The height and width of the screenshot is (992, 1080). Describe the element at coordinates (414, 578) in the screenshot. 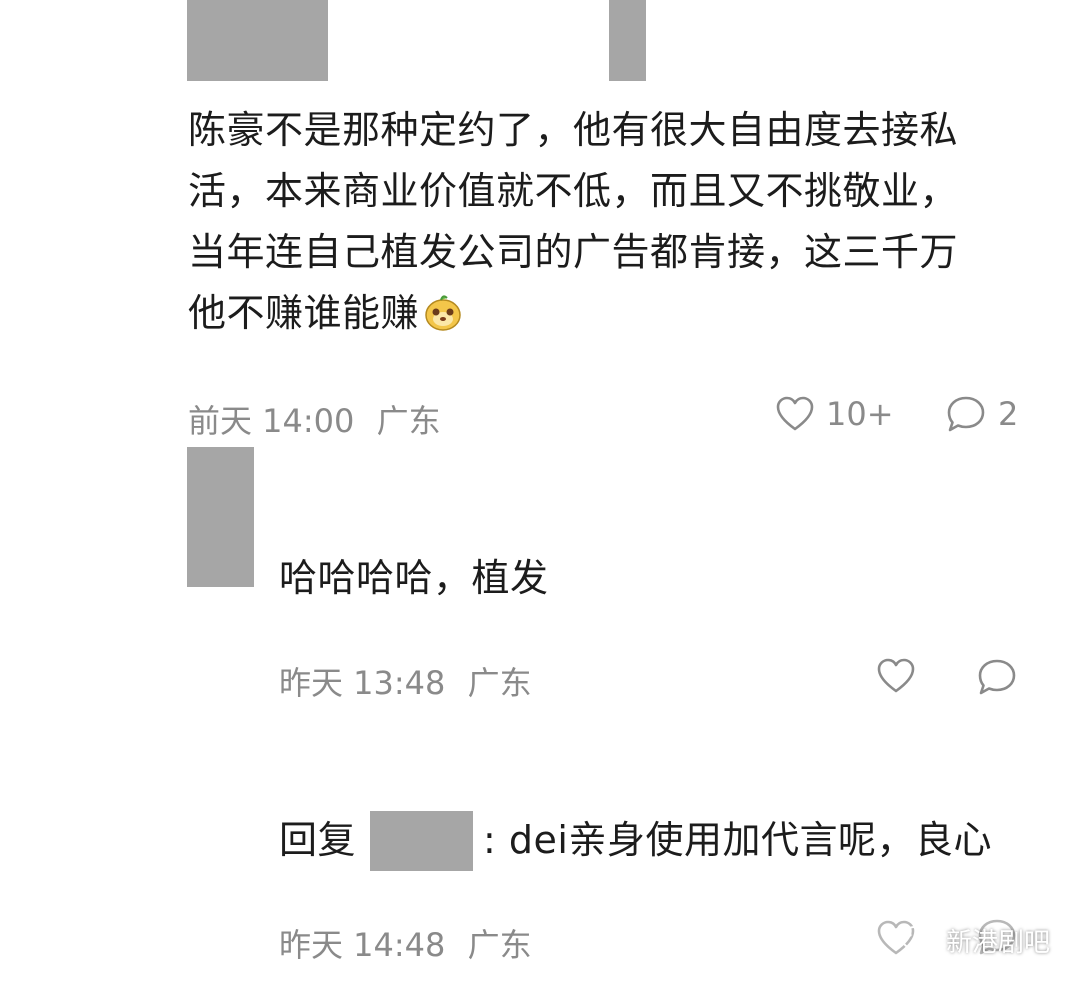

I see `reply-text: 哈哈哈哈，植发` at that location.